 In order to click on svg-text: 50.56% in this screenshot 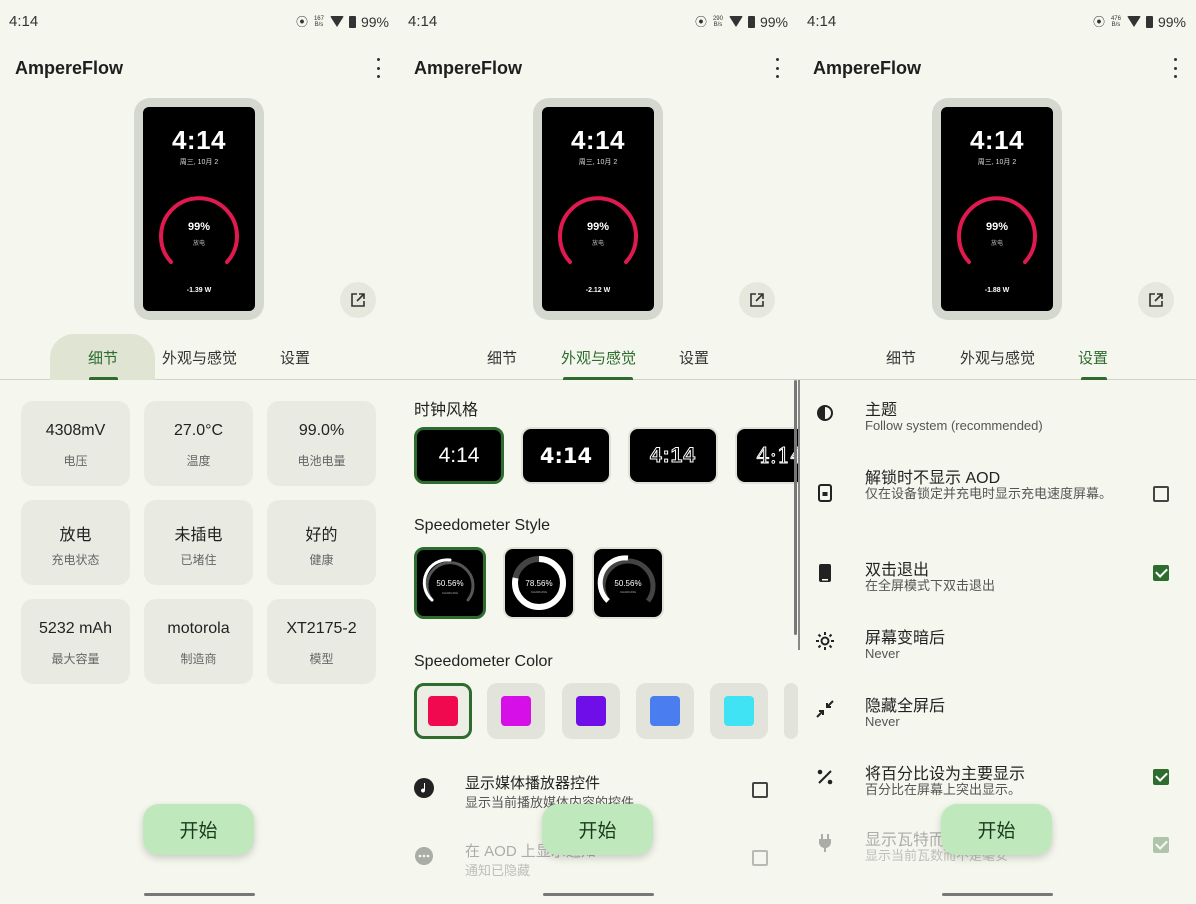, I will do `click(627, 583)`.